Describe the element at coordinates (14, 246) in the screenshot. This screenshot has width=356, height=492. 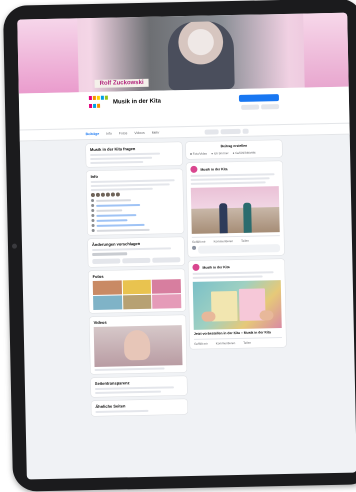
I see `camera-icon` at that location.